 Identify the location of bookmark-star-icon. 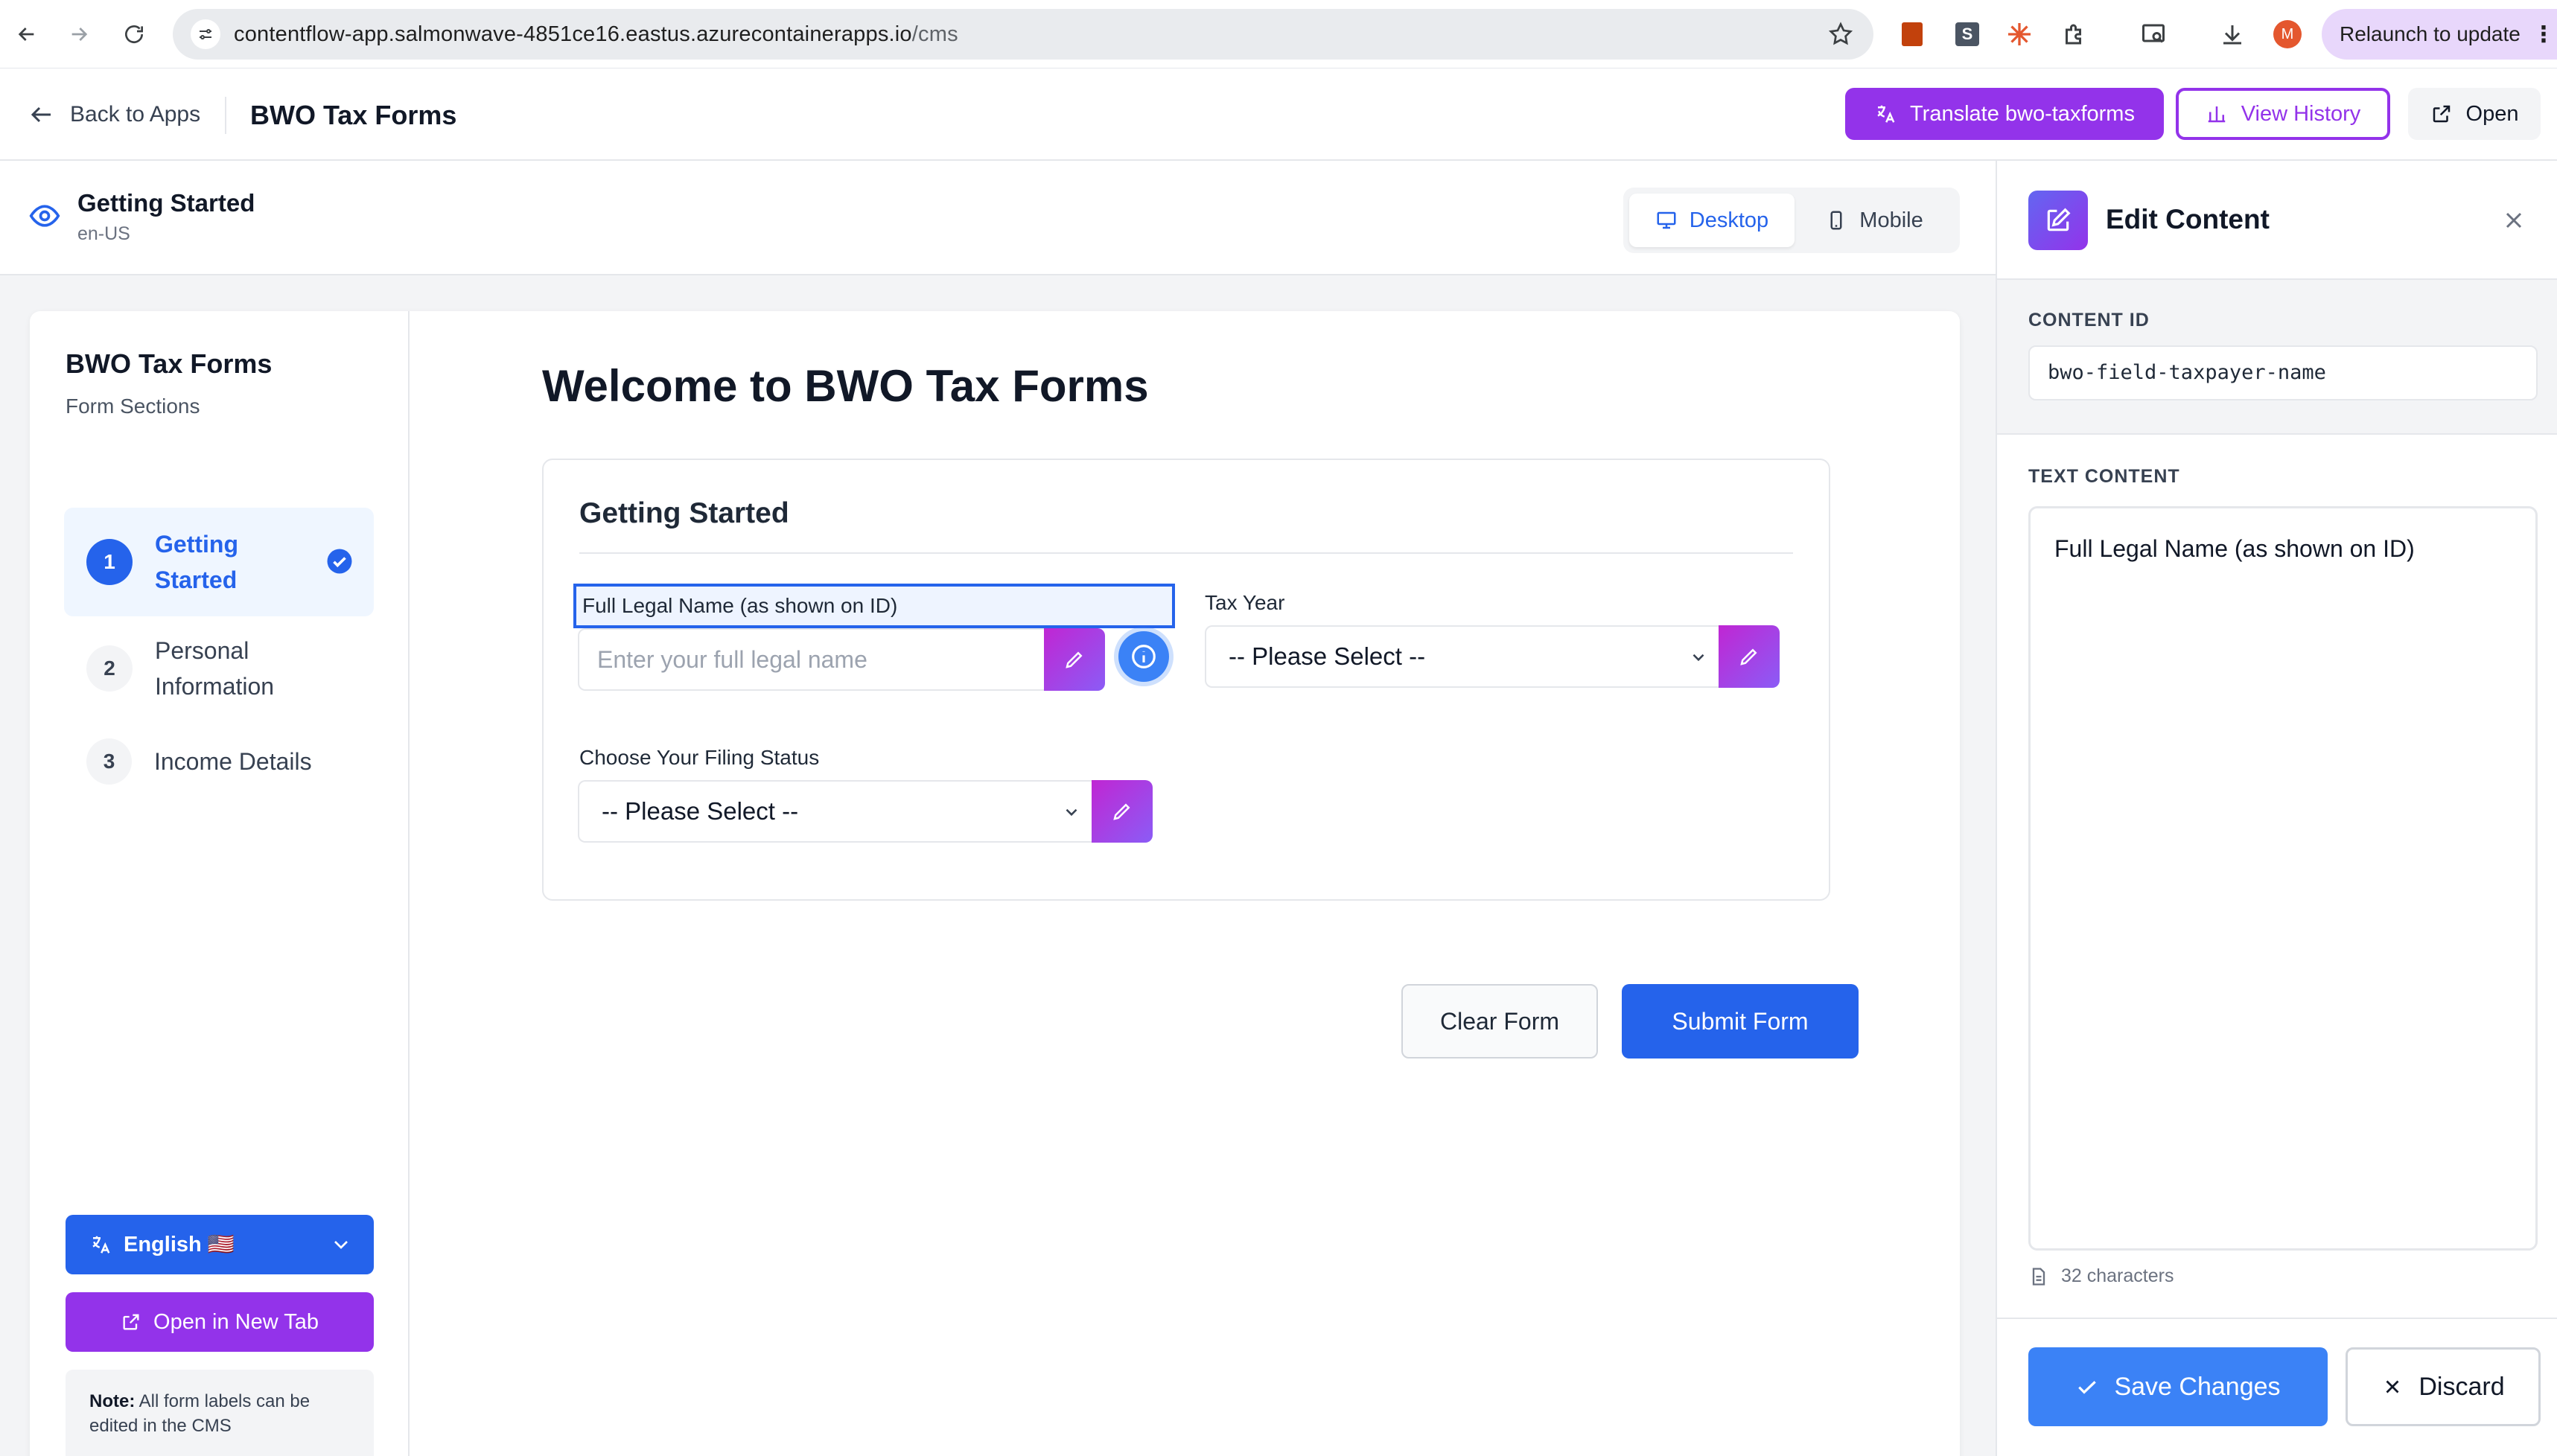
(1841, 34).